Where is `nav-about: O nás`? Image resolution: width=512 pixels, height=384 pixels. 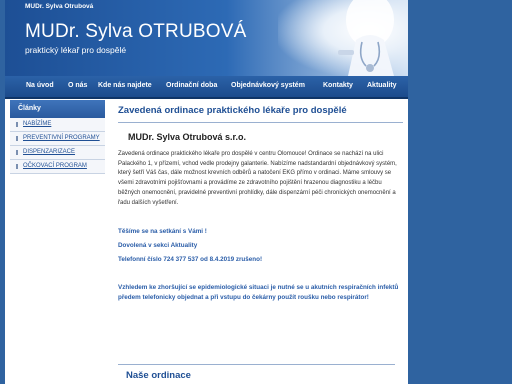 nav-about: O nás is located at coordinates (77, 85).